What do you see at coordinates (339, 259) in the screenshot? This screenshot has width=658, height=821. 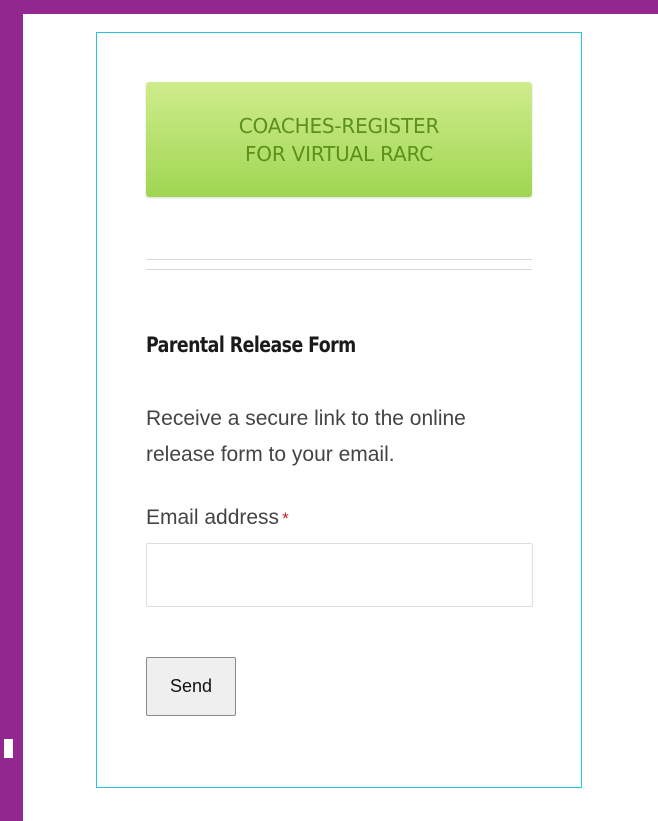 I see `divider-top` at bounding box center [339, 259].